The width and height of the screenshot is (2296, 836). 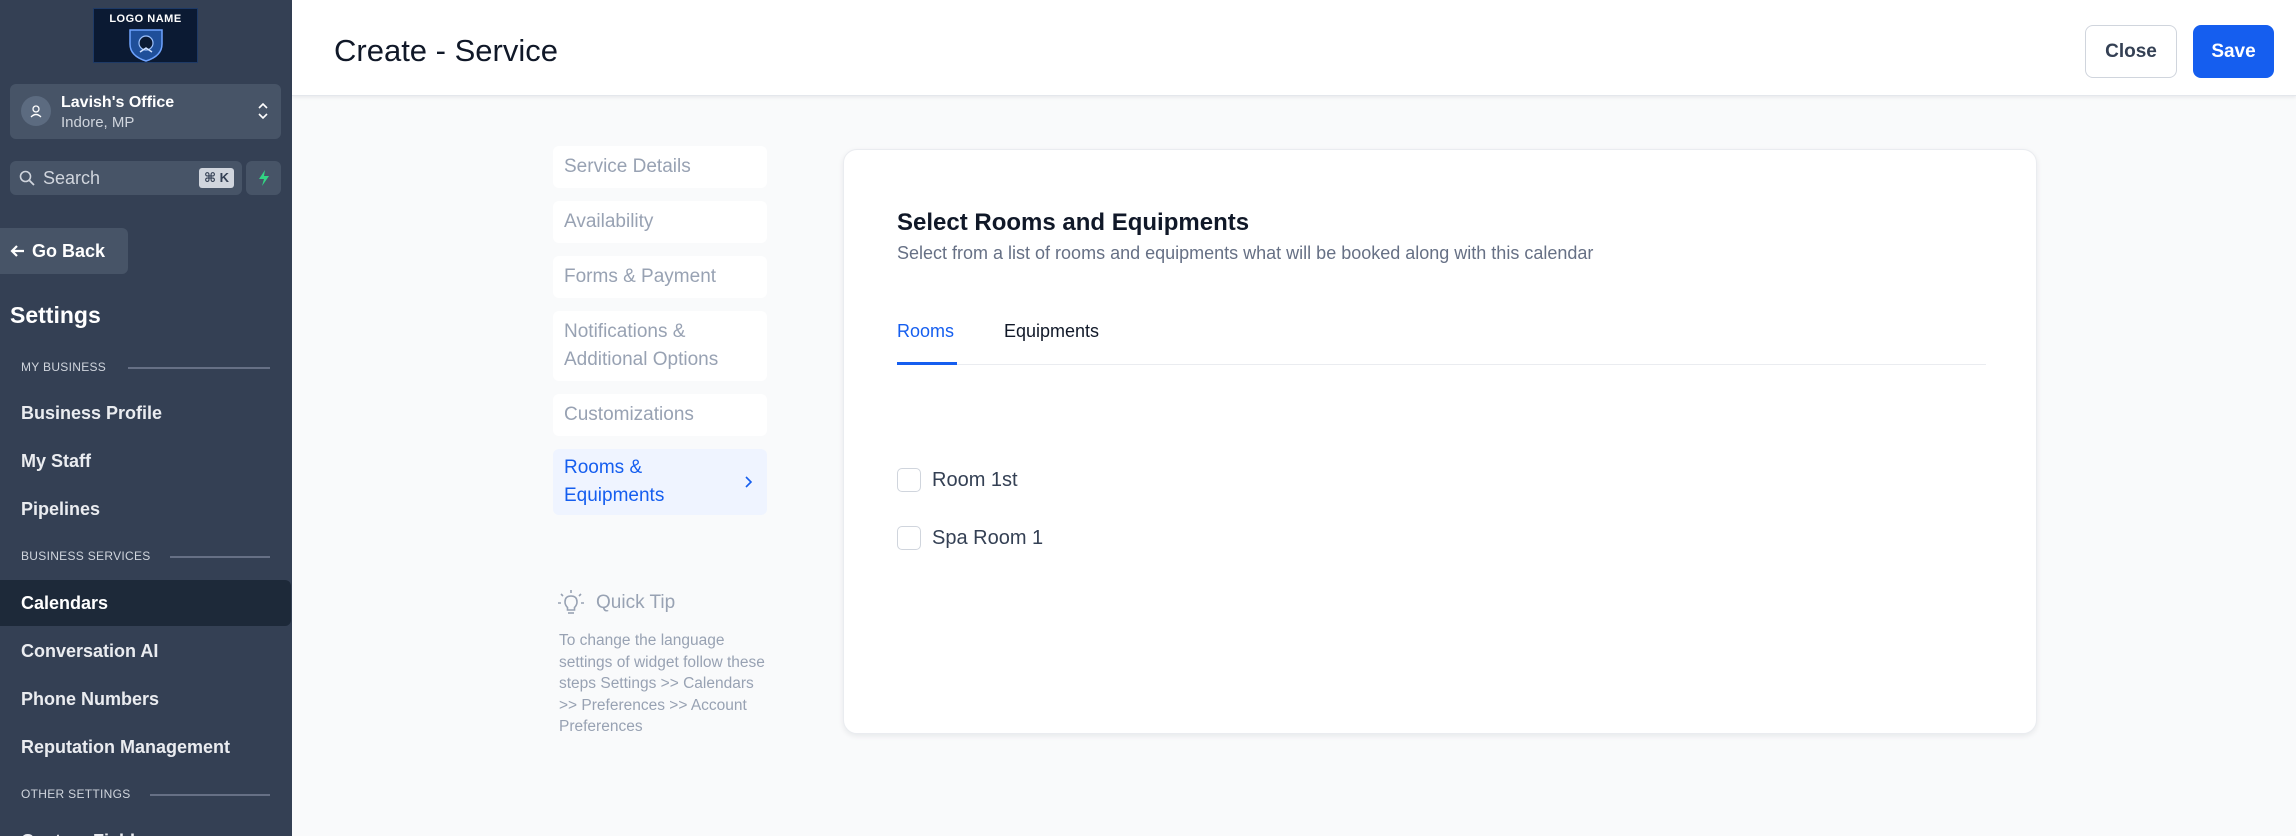 What do you see at coordinates (145, 45) in the screenshot?
I see `shield-logo-icon` at bounding box center [145, 45].